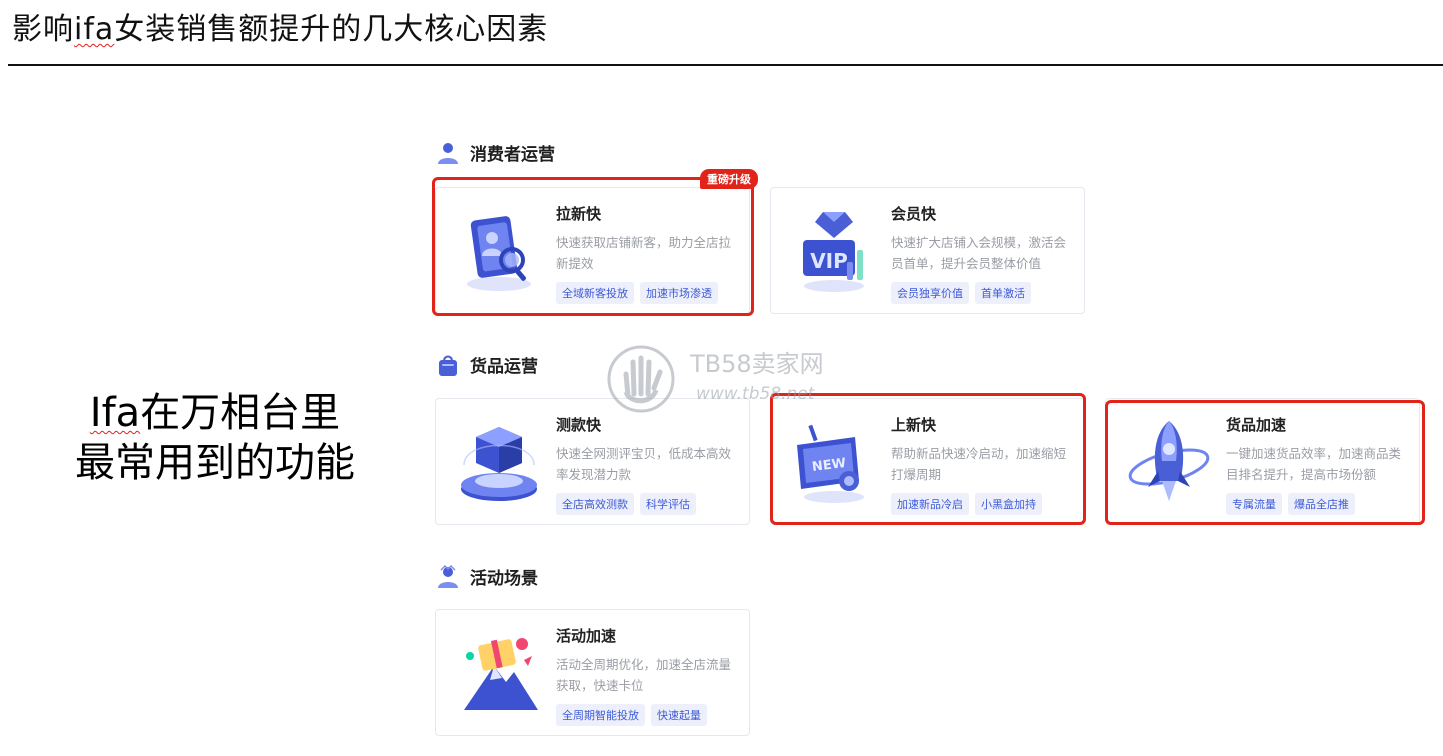  I want to click on caption-brand: Ifa, so click(115, 413).